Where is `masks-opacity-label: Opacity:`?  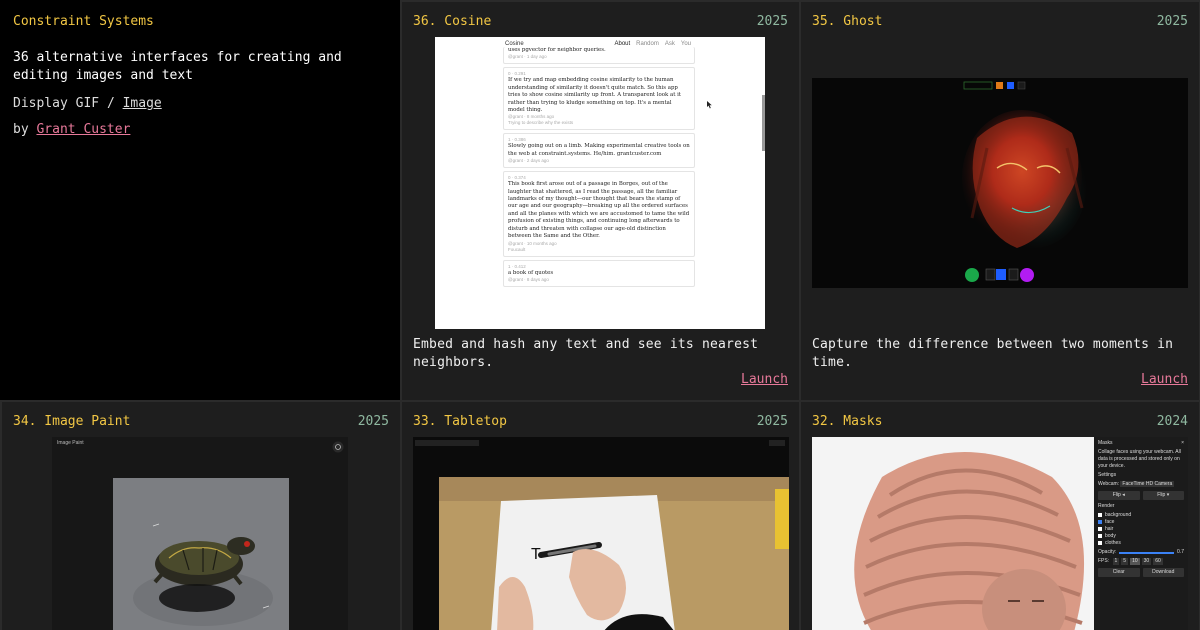
masks-opacity-label: Opacity: is located at coordinates (1107, 552).